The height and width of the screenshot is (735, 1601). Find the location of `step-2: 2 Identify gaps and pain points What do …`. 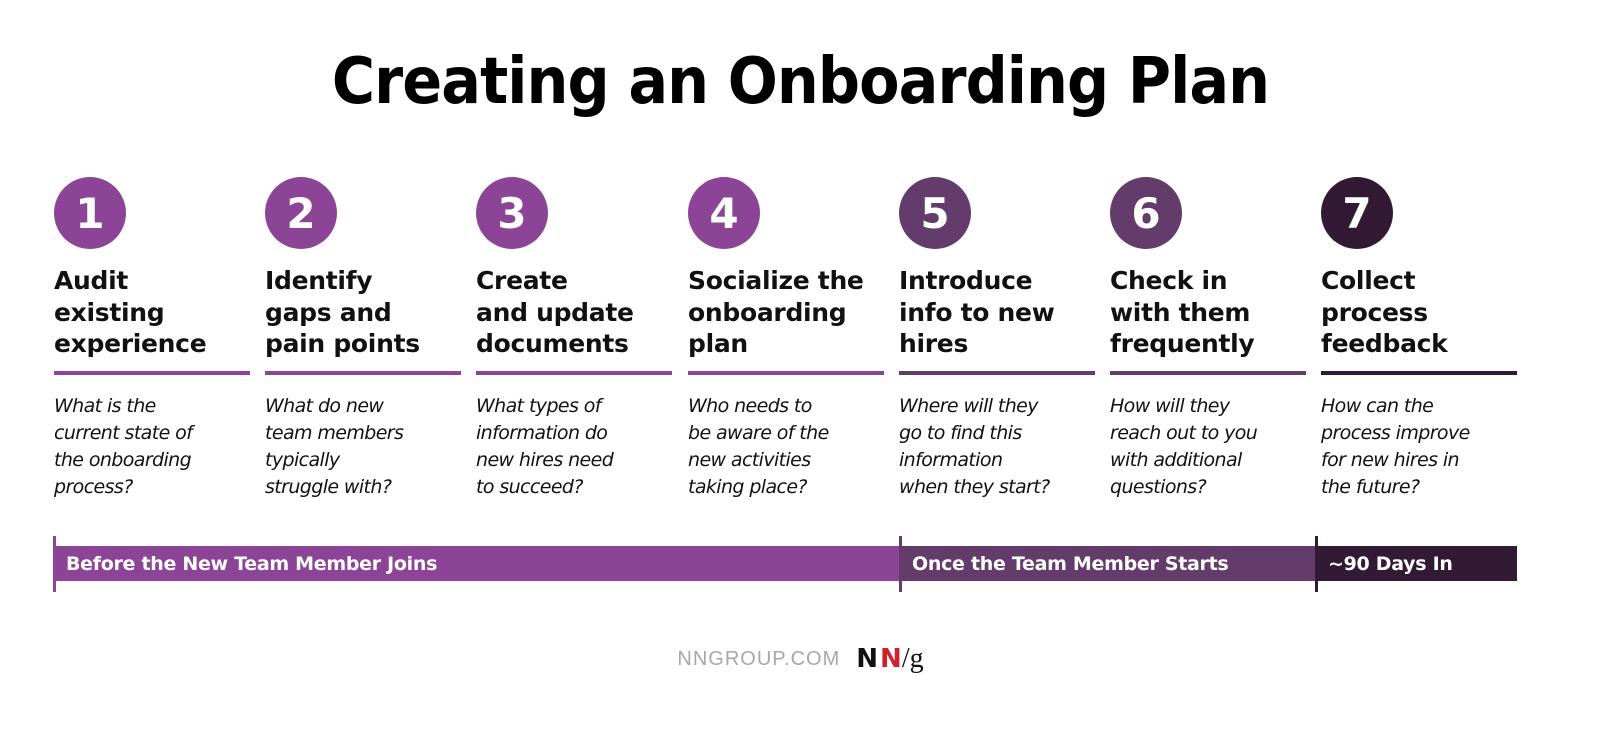

step-2: 2 Identify gaps and pain points What do … is located at coordinates (365, 339).